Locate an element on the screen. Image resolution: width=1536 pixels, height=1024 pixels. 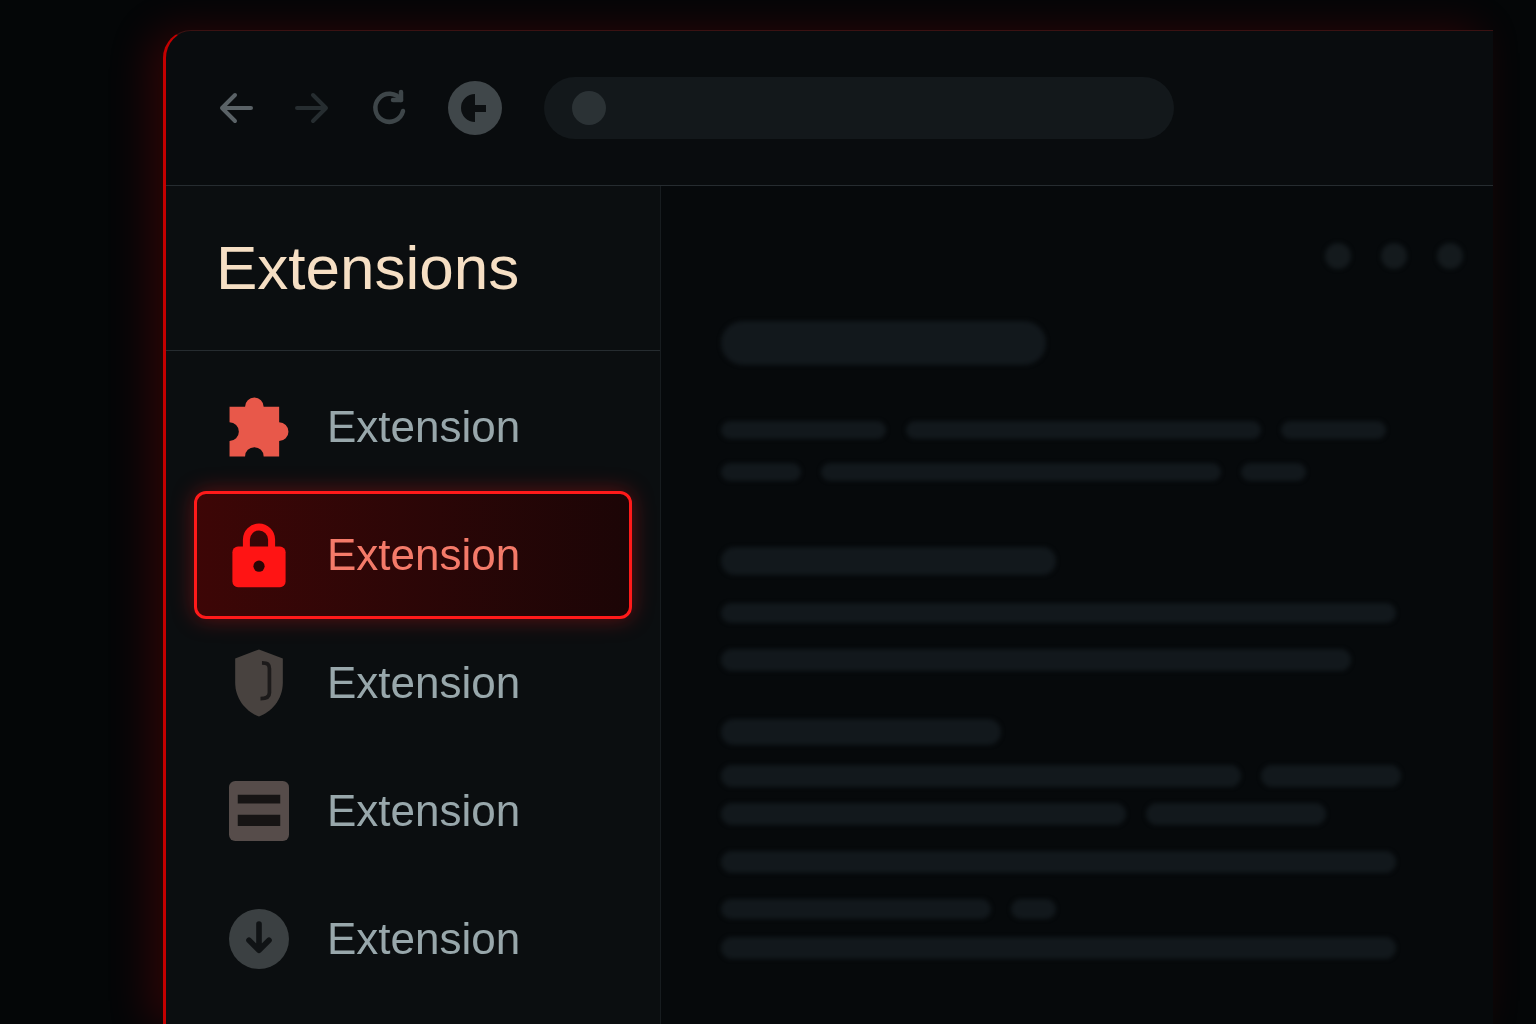
download-icon is located at coordinates (259, 939).